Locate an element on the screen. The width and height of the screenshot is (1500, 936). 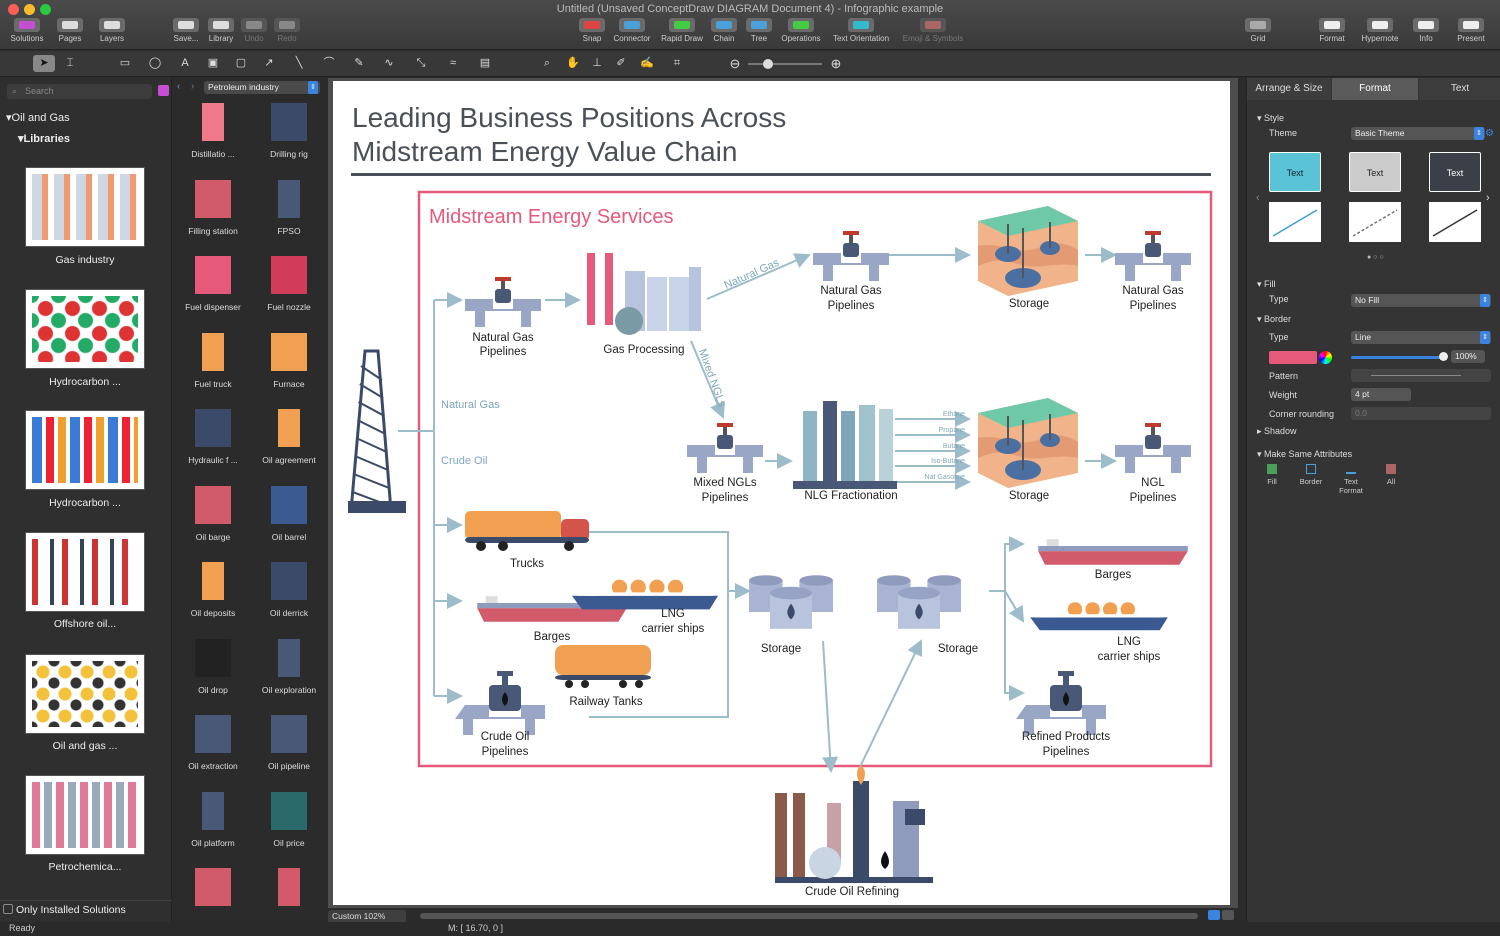
library-item: Oil agreement is located at coordinates (289, 434).